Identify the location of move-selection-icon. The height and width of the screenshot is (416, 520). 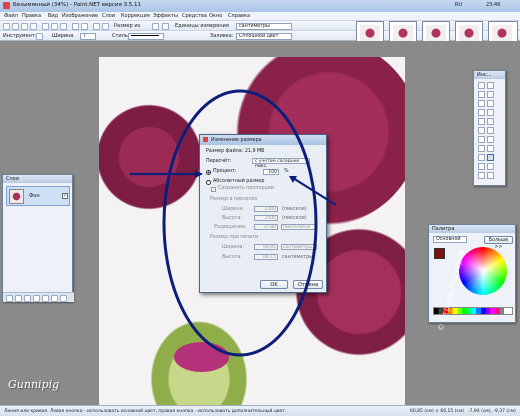
(490, 94).